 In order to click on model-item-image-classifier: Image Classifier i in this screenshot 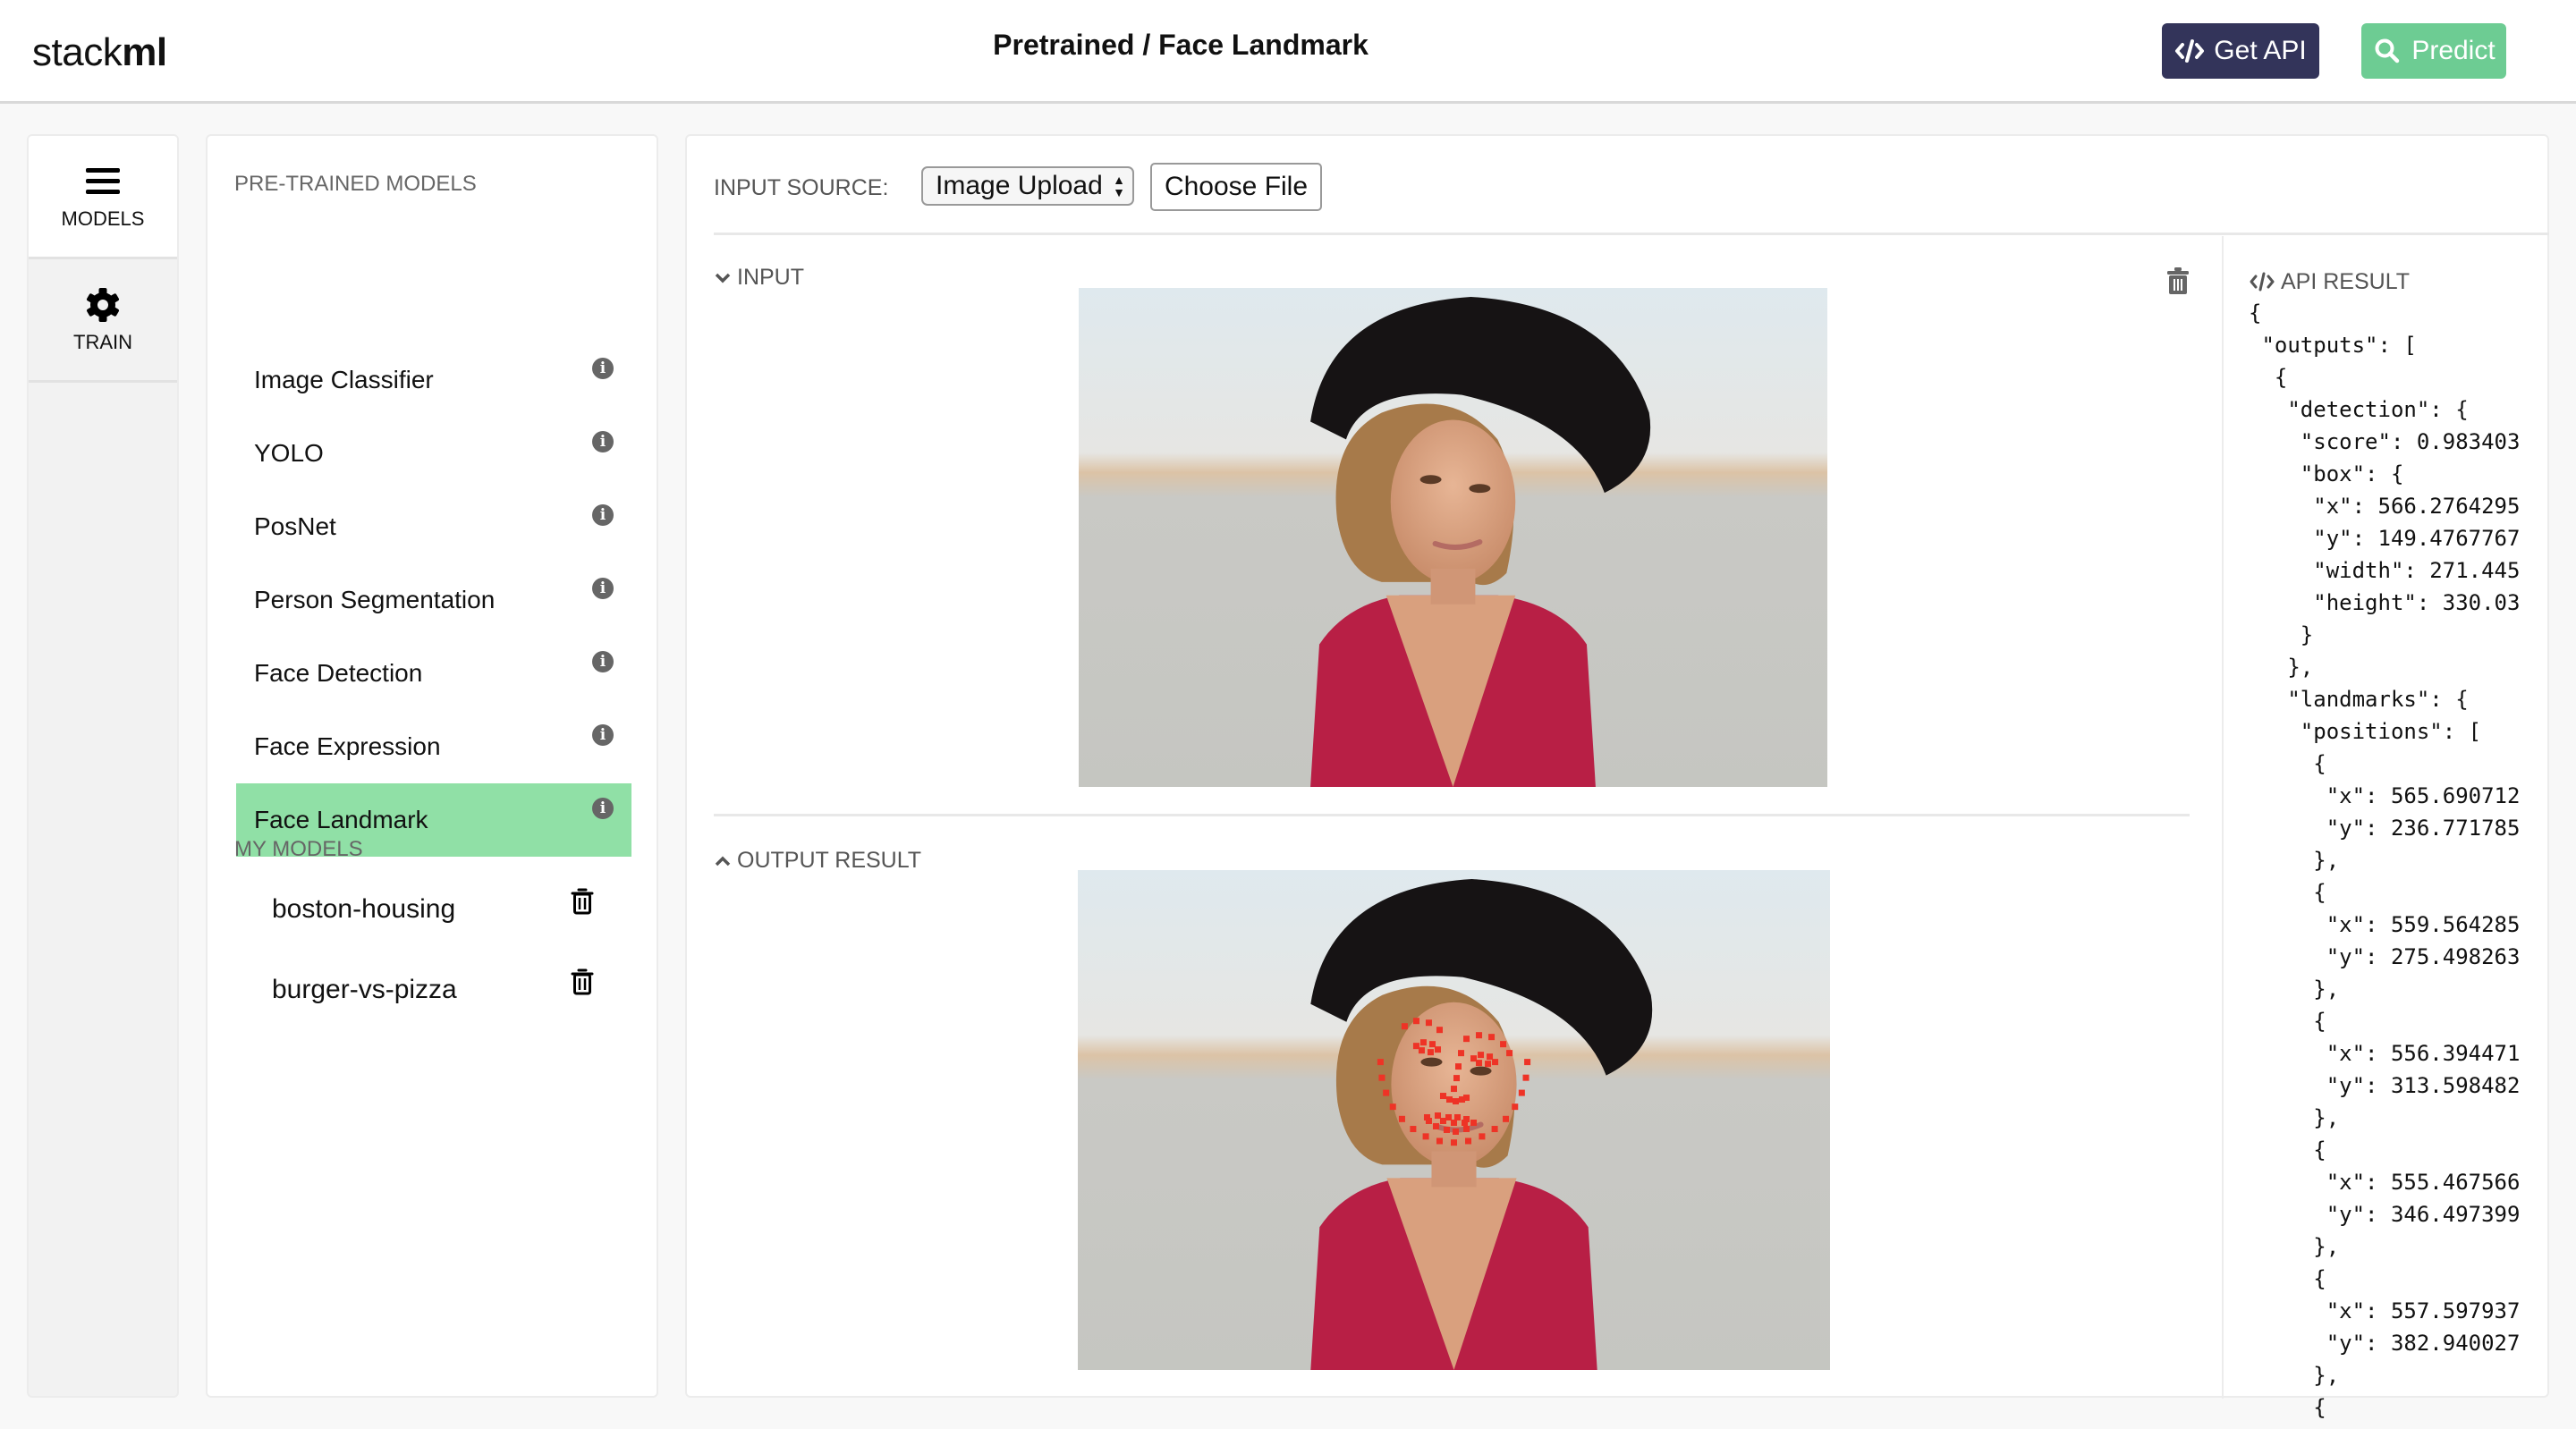, I will do `click(433, 380)`.